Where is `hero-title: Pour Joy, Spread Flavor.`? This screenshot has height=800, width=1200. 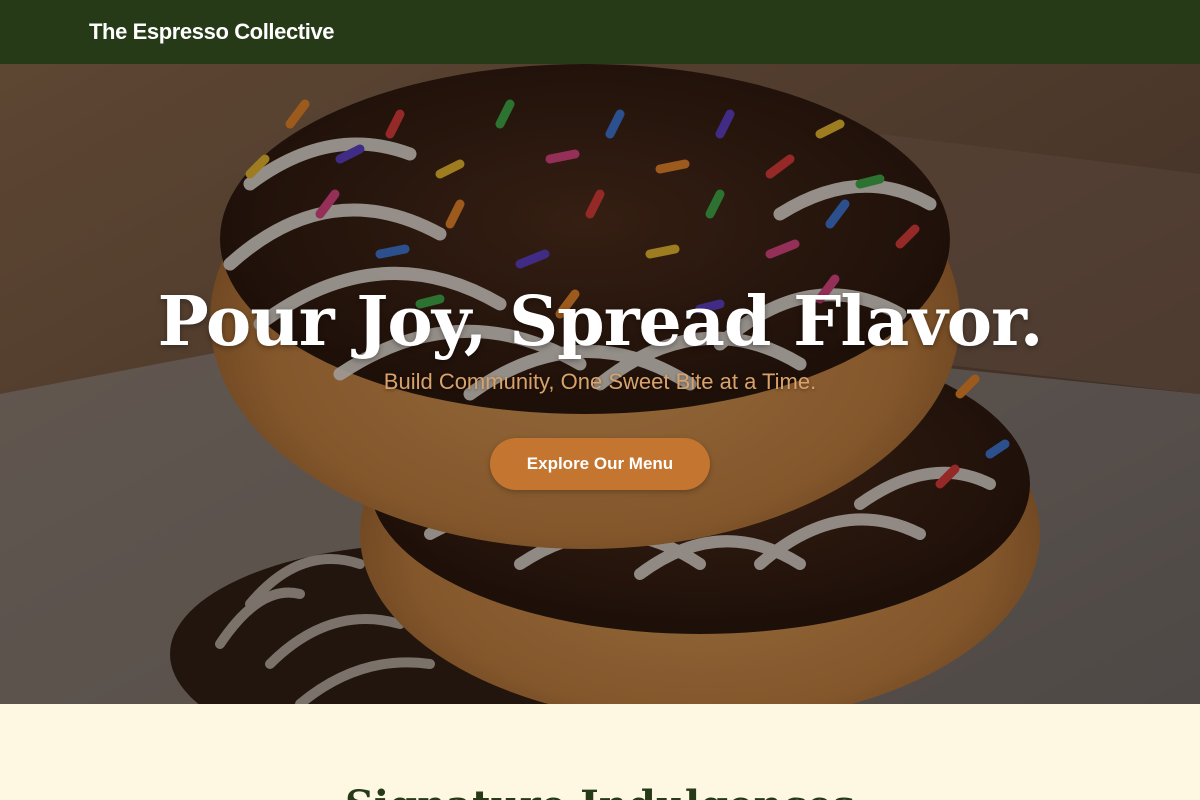 hero-title: Pour Joy, Spread Flavor. is located at coordinates (600, 322).